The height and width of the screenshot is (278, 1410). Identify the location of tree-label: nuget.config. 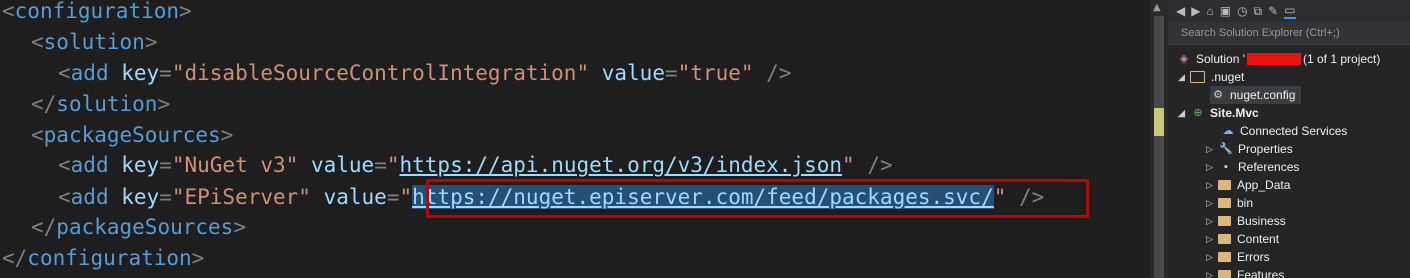
(1263, 95).